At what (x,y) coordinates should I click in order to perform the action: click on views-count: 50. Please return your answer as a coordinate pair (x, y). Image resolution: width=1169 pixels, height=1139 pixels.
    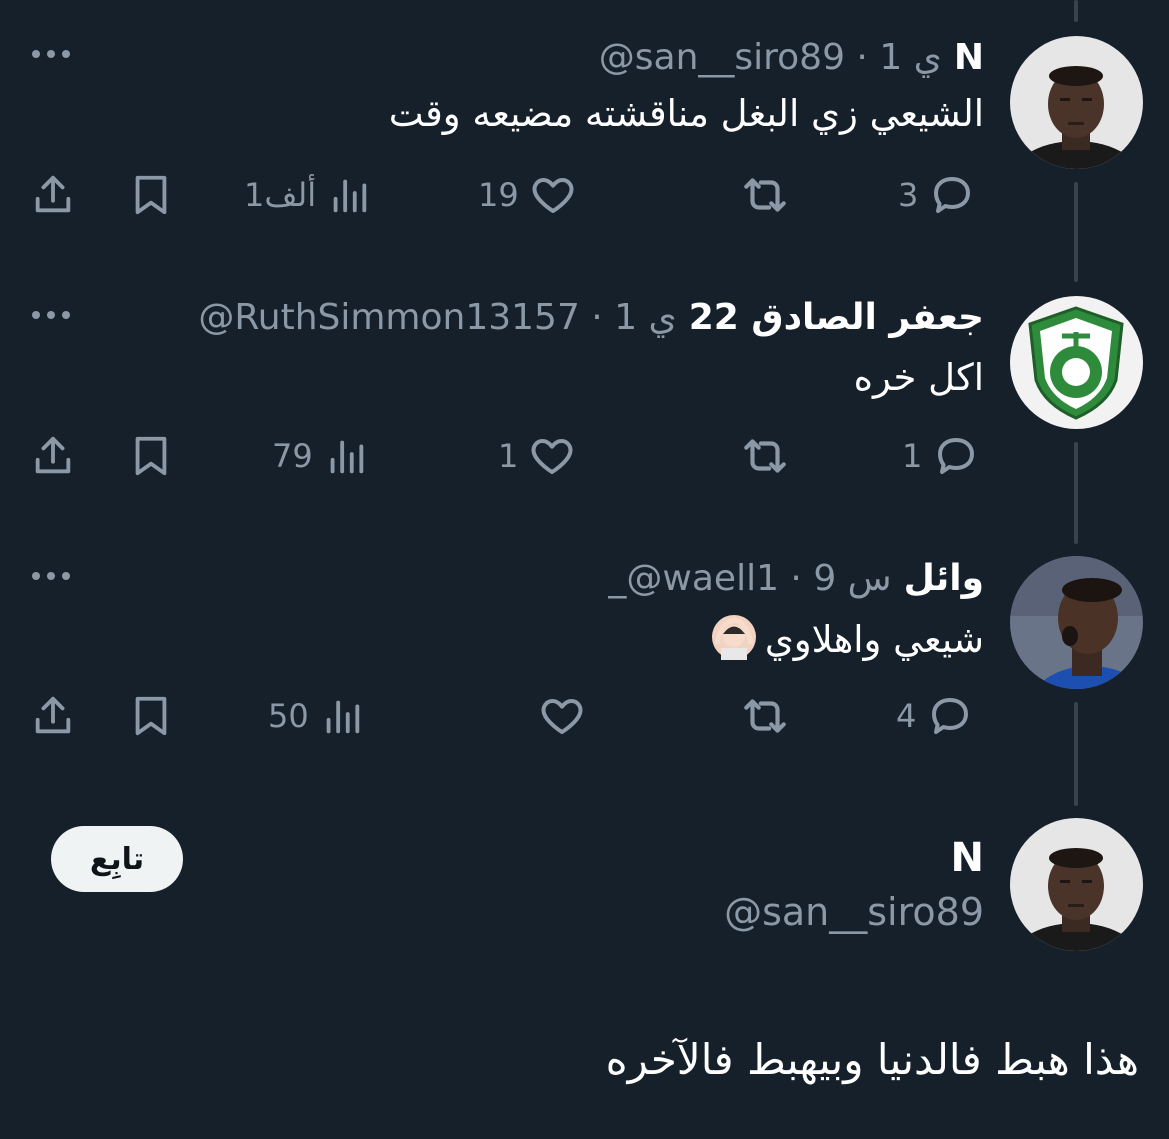
    Looking at the image, I should click on (288, 716).